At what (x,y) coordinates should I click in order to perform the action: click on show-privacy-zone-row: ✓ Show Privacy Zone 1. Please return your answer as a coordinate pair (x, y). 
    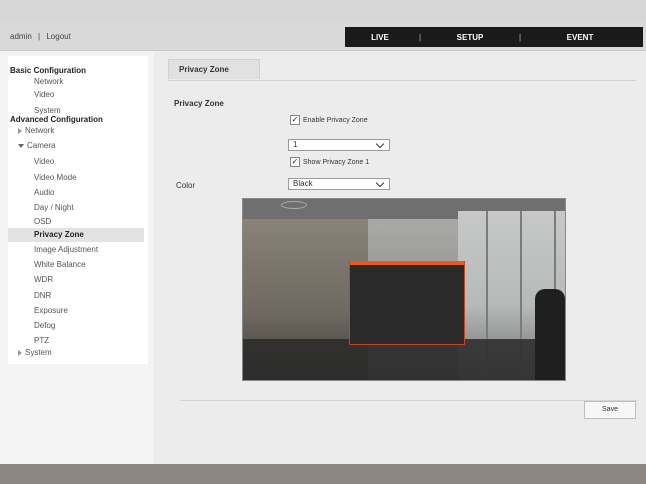
    Looking at the image, I should click on (329, 162).